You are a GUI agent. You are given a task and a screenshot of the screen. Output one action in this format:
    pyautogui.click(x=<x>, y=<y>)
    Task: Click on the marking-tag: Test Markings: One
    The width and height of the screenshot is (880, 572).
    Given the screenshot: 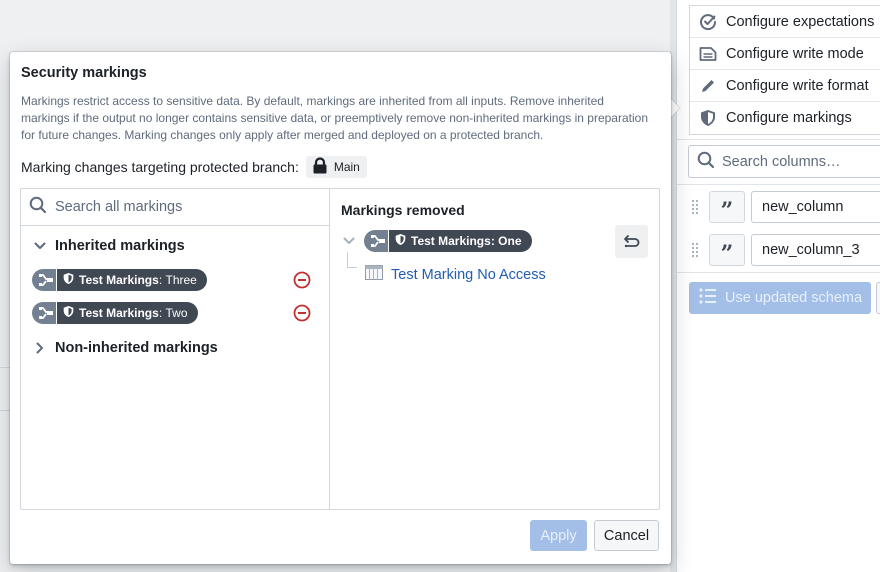 What is the action you would take?
    pyautogui.click(x=448, y=241)
    